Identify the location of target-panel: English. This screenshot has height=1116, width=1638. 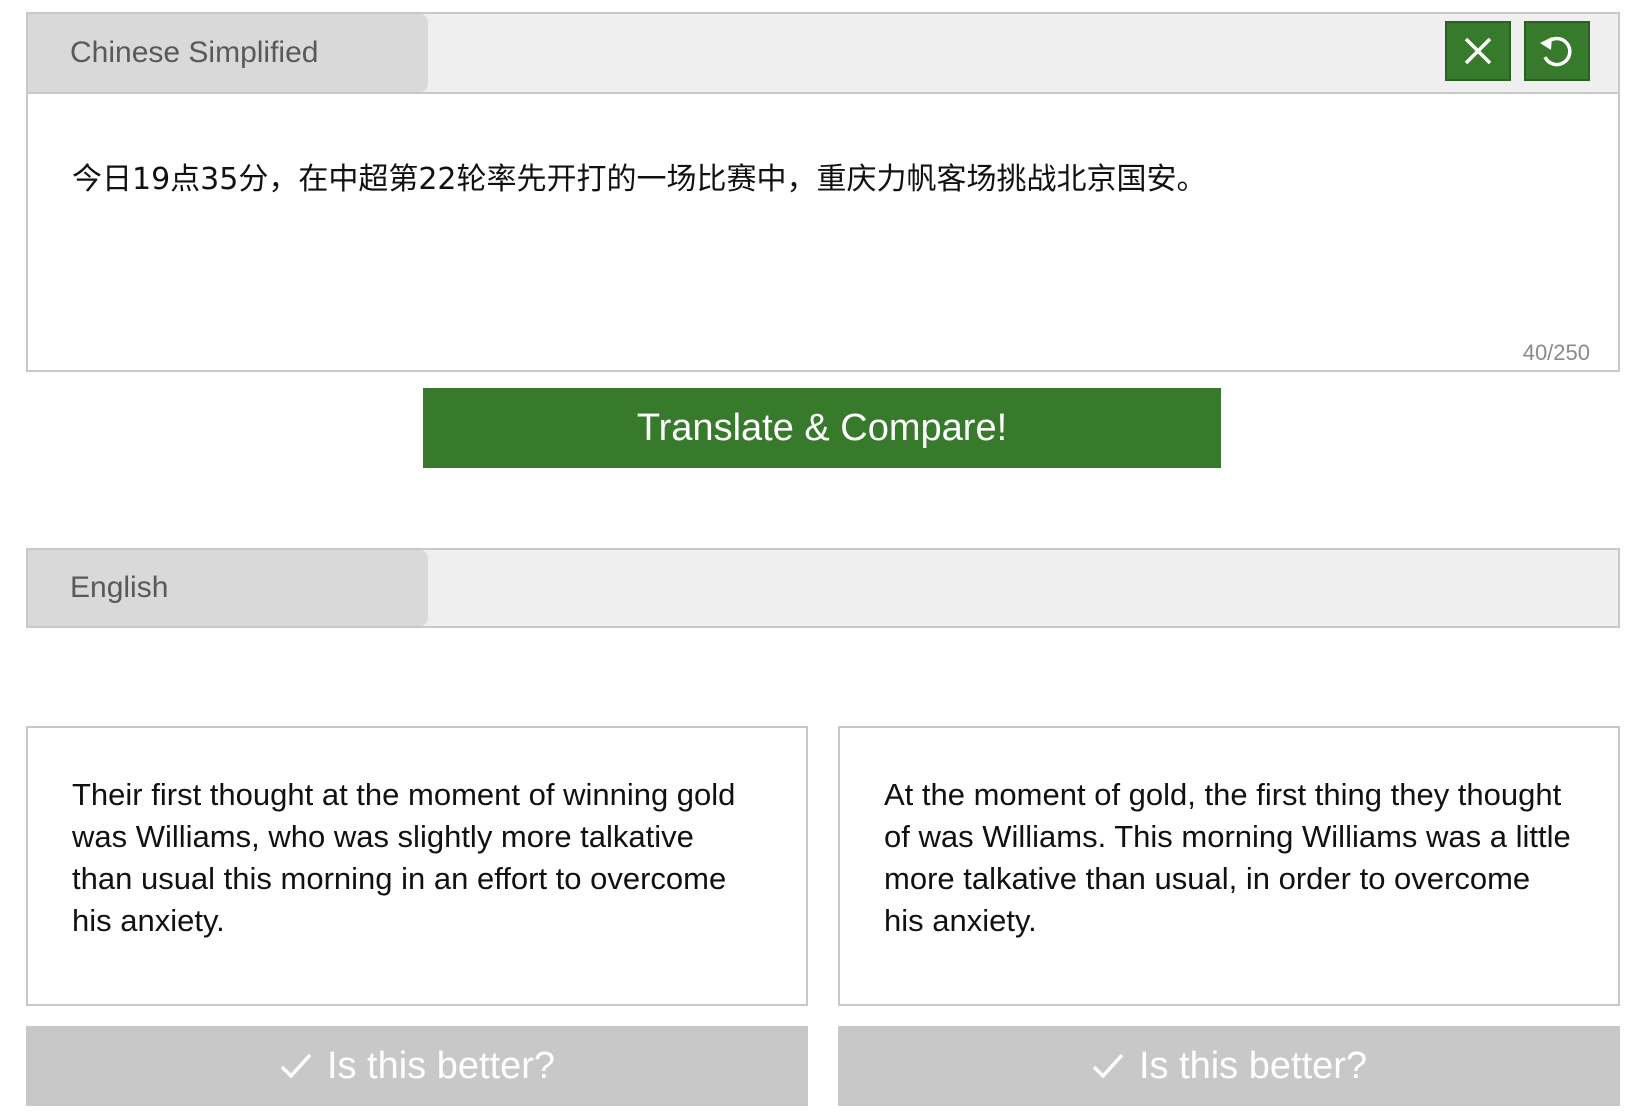
(823, 588).